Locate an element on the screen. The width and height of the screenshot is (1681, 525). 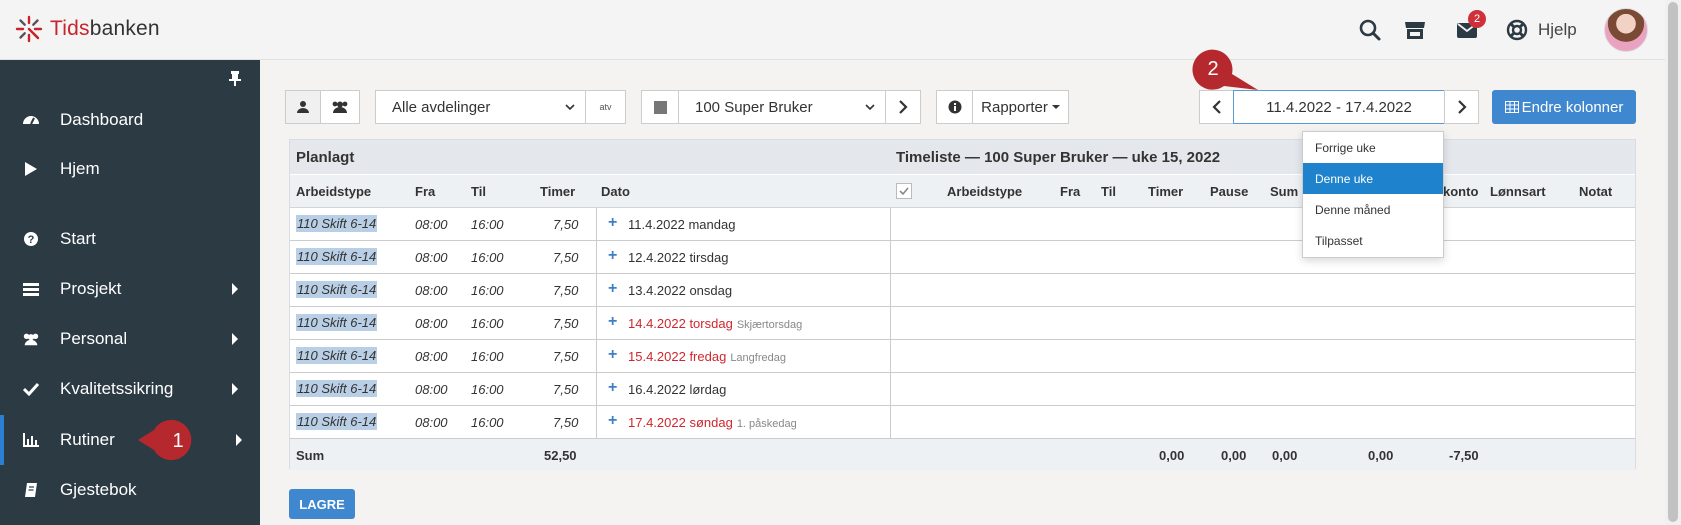
row-date: 14.4.2022 torsdag Skjærtorsdag is located at coordinates (715, 323).